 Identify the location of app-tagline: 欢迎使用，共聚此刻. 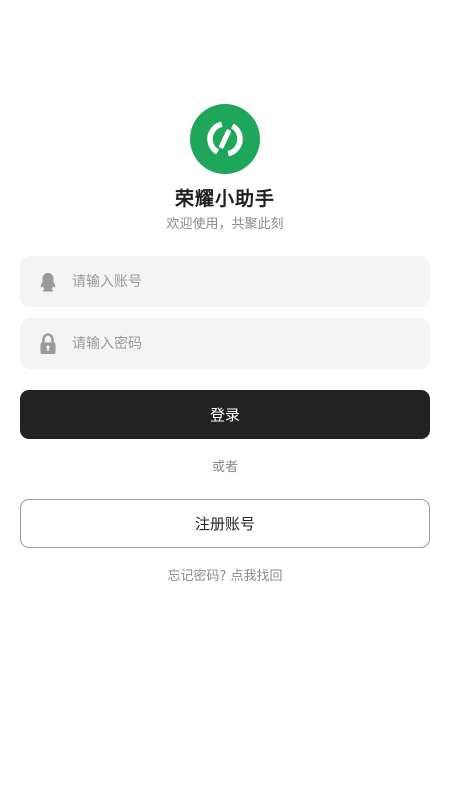
(225, 224).